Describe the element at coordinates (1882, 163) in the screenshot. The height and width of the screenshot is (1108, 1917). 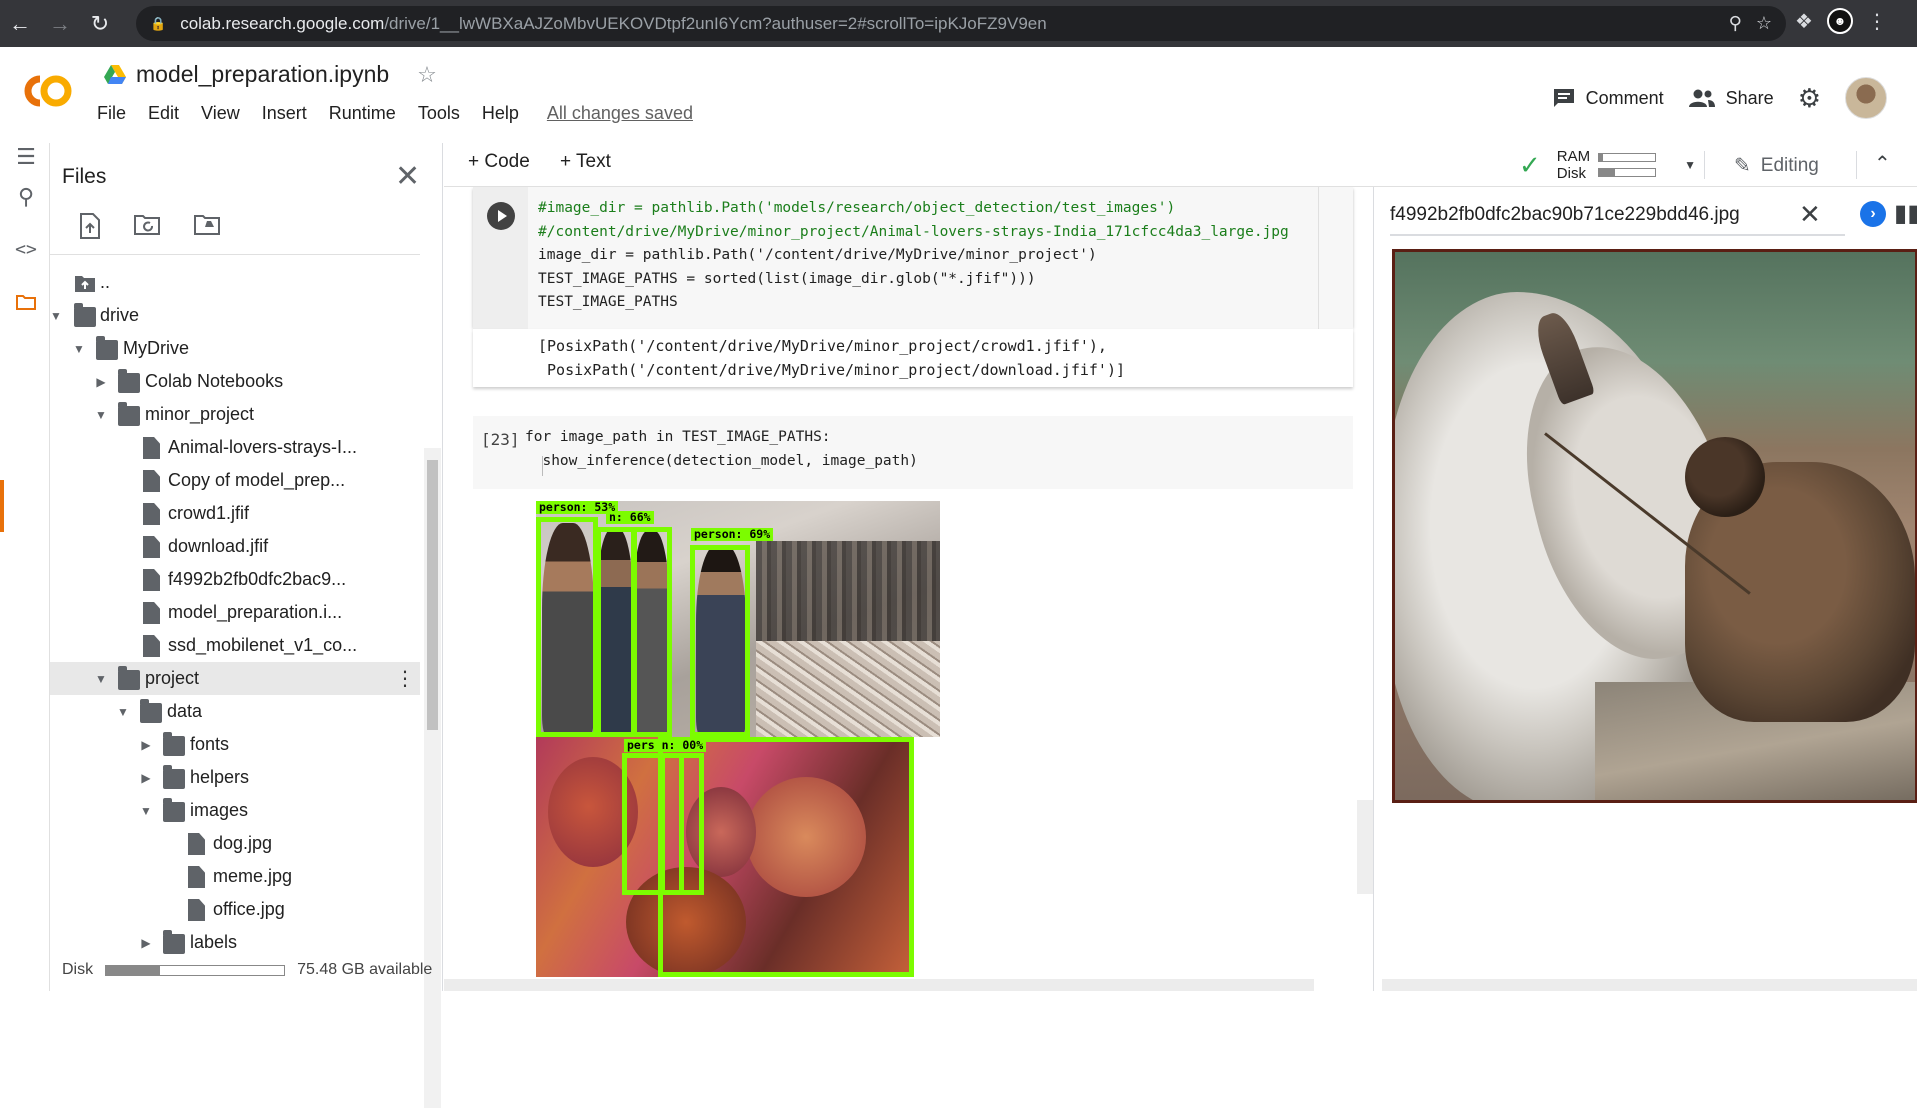
I see `collapse-header-icon: ⌃` at that location.